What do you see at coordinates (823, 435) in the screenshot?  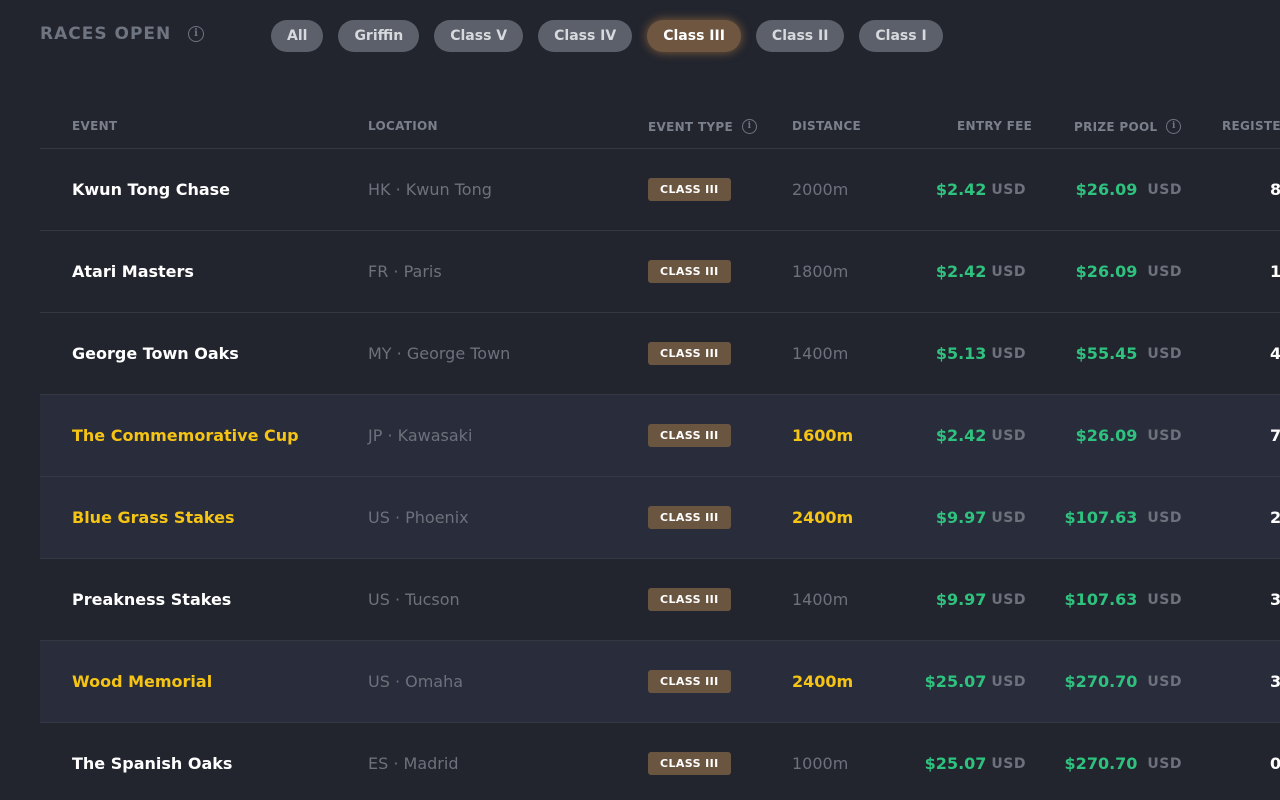 I see `event-distance: 1600m` at bounding box center [823, 435].